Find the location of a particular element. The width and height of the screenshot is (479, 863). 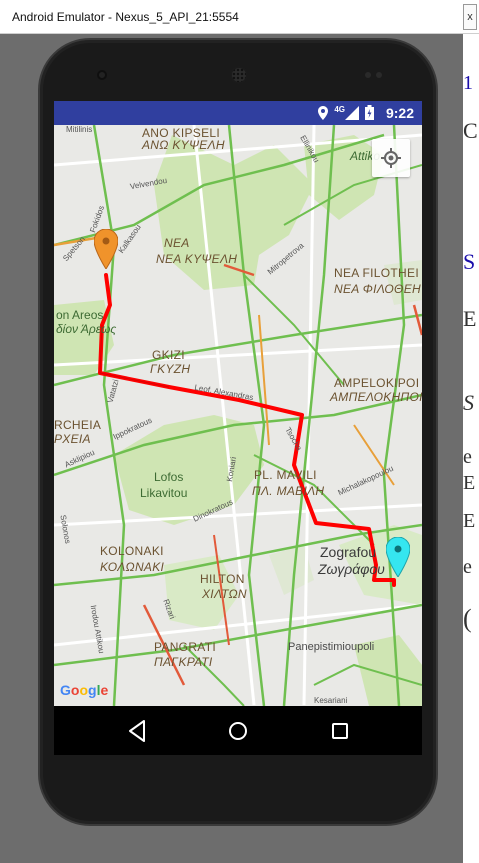

map-label: Zografou is located at coordinates (348, 552).